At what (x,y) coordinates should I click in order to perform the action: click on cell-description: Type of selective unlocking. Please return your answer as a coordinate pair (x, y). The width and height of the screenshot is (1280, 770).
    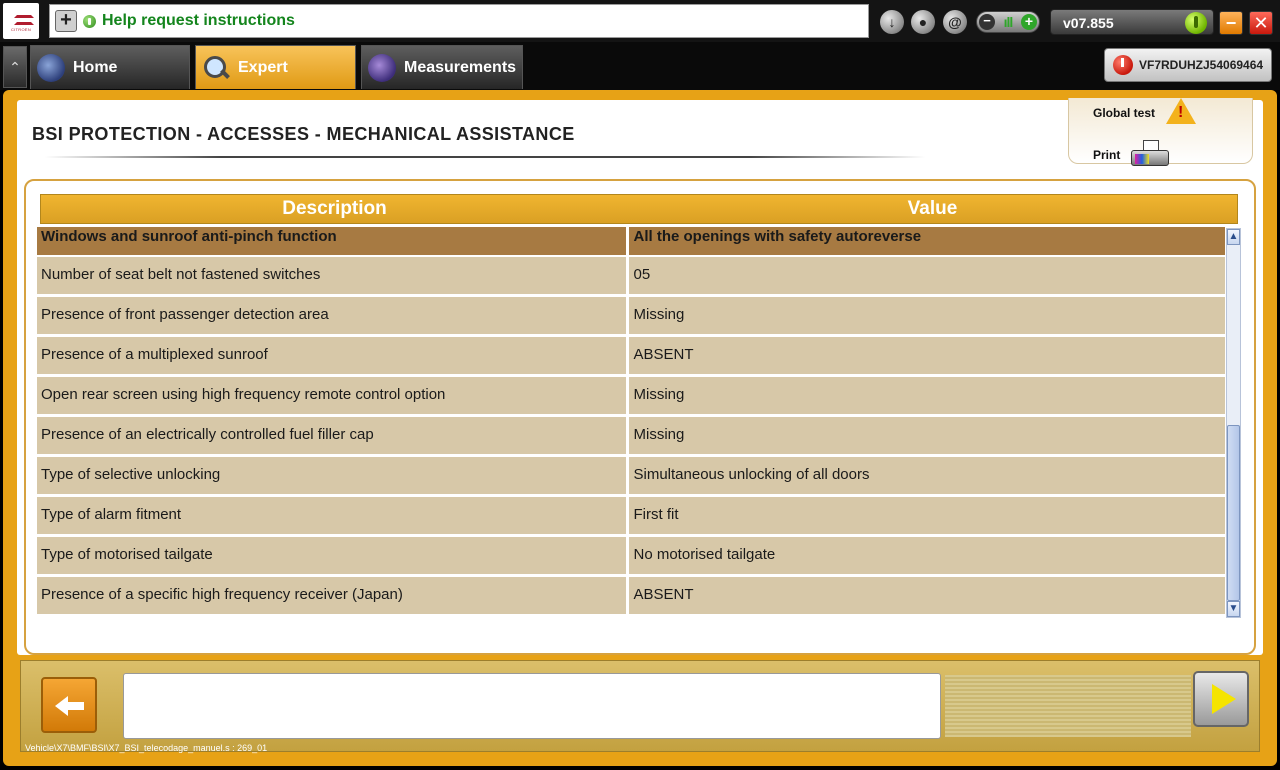
    Looking at the image, I should click on (331, 475).